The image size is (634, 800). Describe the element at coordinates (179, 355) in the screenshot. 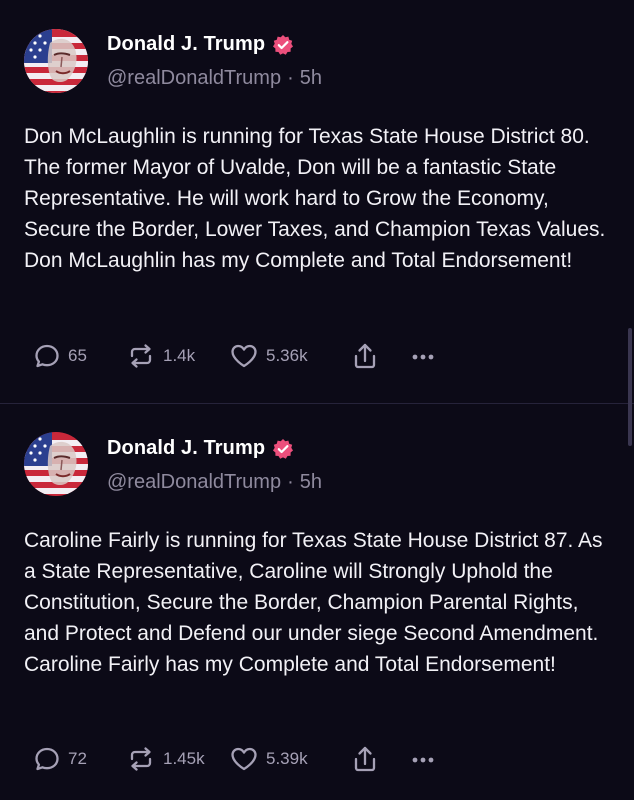

I see `repost-count: 1.4k` at that location.